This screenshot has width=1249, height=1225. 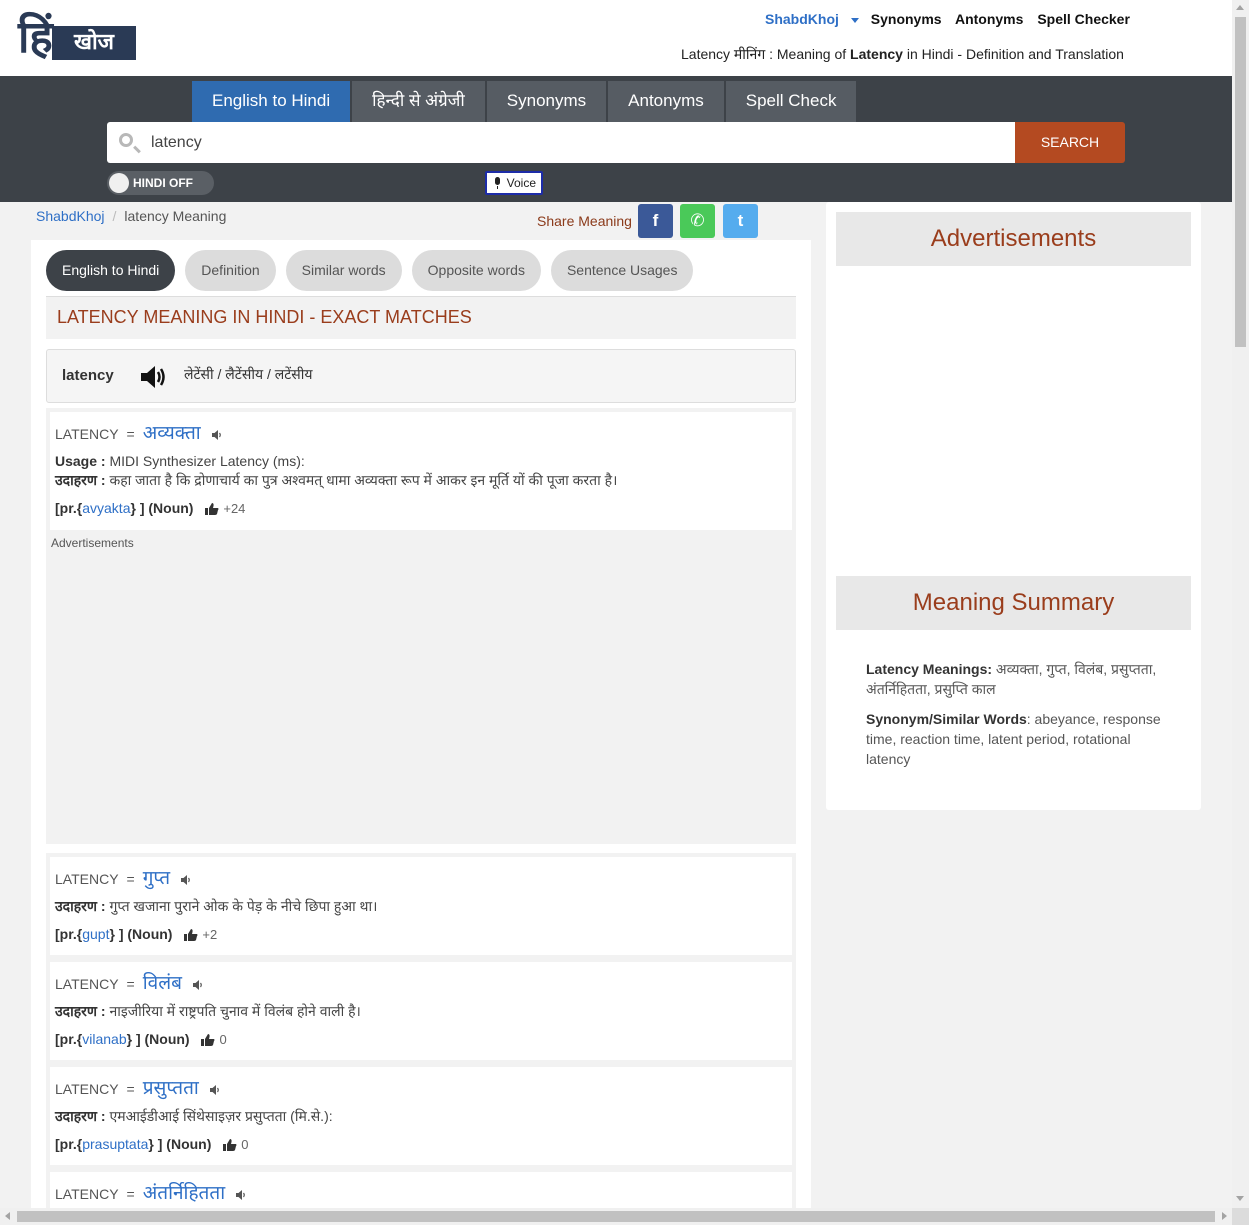 What do you see at coordinates (248, 374) in the screenshot?
I see `pronunciation: लेटेंसी / लैटेंसीय / लटेंसीय` at bounding box center [248, 374].